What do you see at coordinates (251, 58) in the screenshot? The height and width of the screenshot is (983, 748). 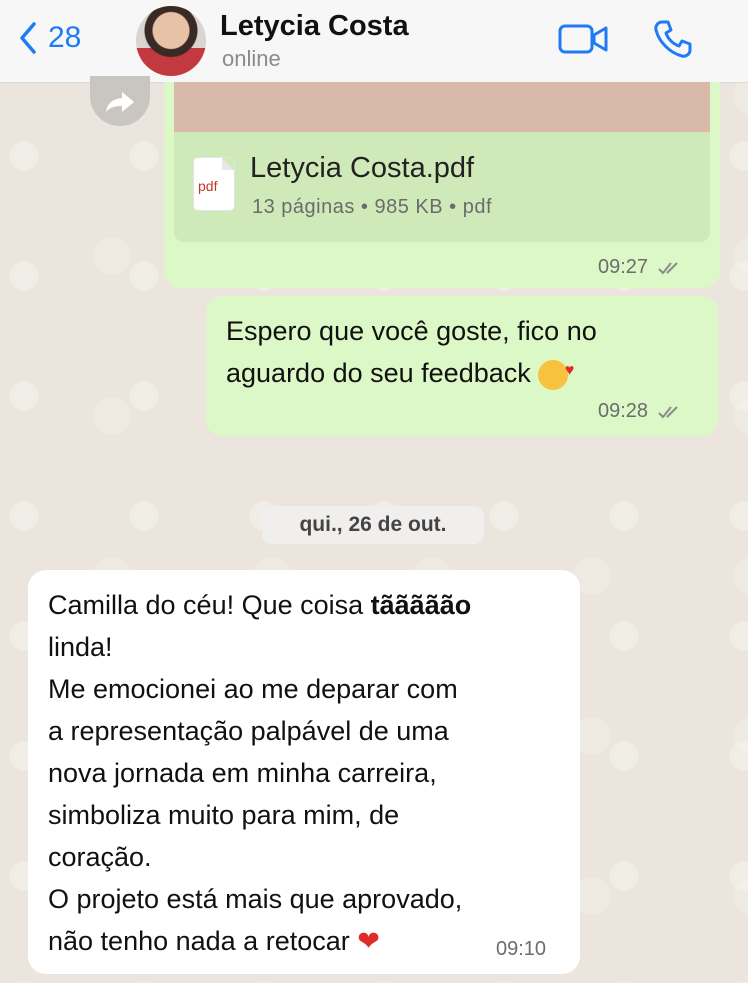 I see `contact-status: online` at bounding box center [251, 58].